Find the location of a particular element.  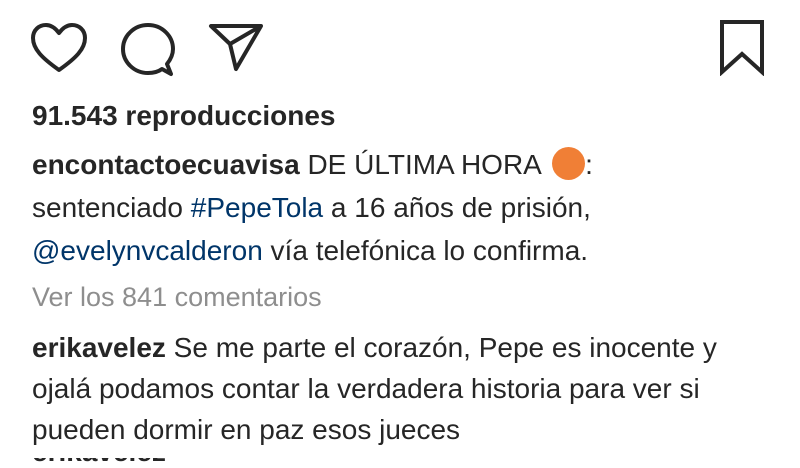

next-comment-username: erikavelez is located at coordinates (102, 462).